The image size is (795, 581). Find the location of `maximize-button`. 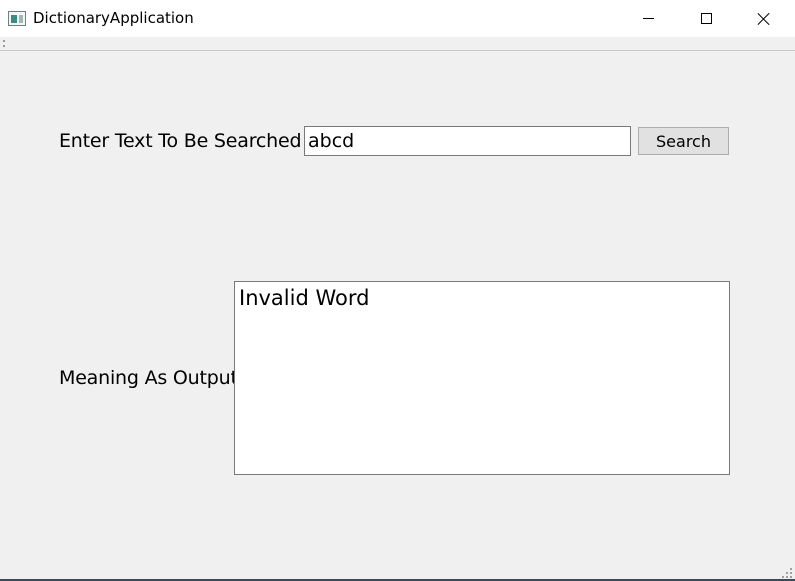

maximize-button is located at coordinates (706, 18).